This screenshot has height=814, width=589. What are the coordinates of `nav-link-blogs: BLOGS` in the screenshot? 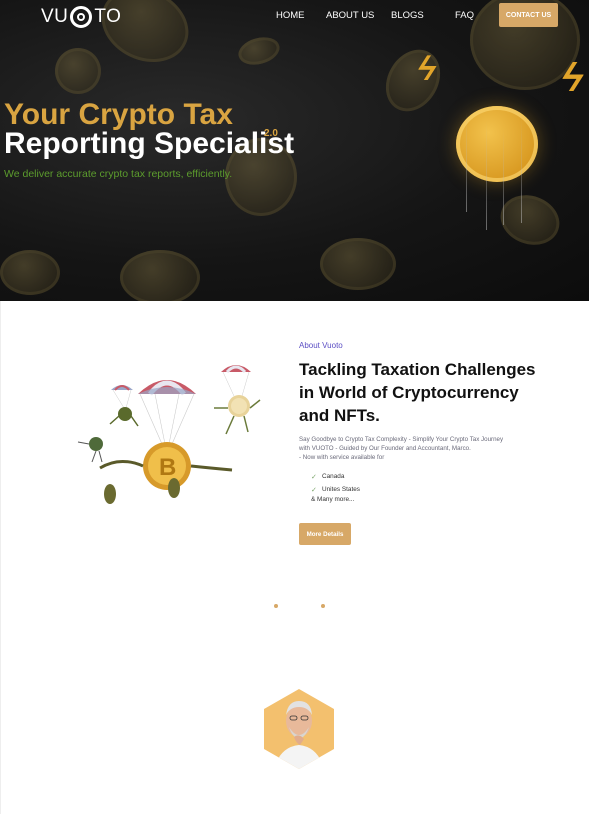 It's located at (407, 15).